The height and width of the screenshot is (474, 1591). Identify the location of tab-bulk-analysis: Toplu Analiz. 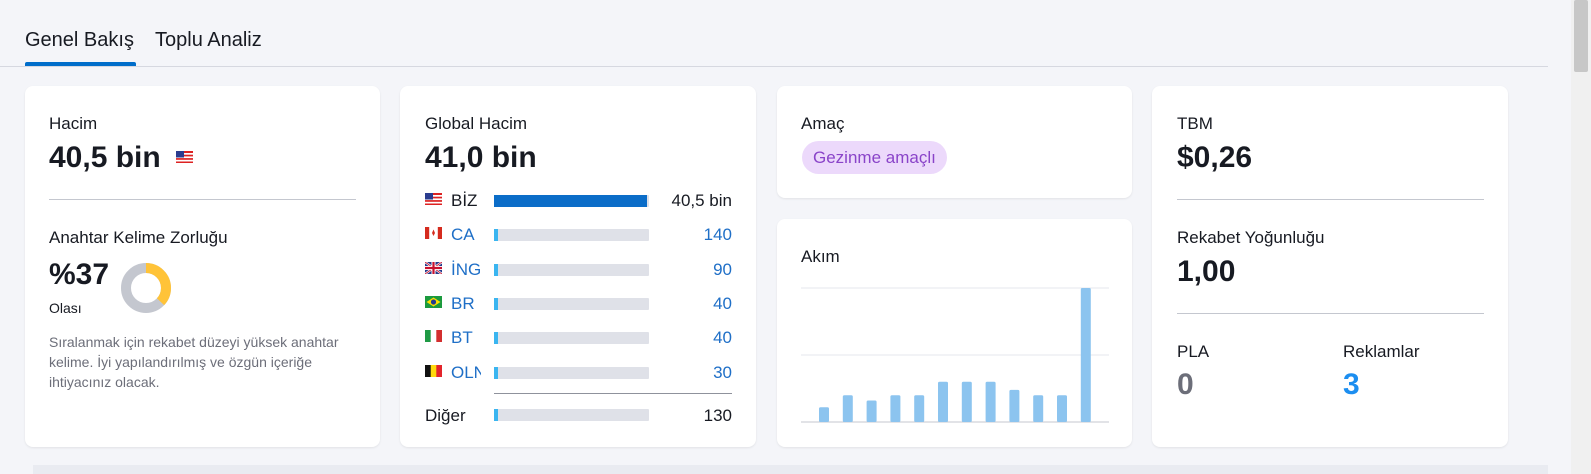
(208, 40).